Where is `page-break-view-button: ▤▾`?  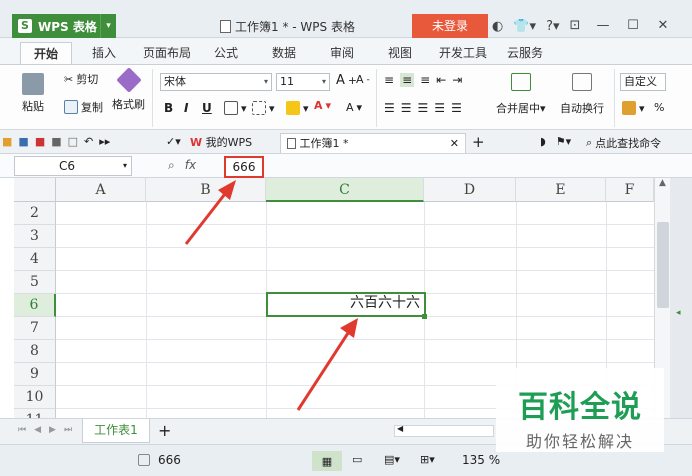
page-break-view-button: ▤▾ is located at coordinates (392, 459).